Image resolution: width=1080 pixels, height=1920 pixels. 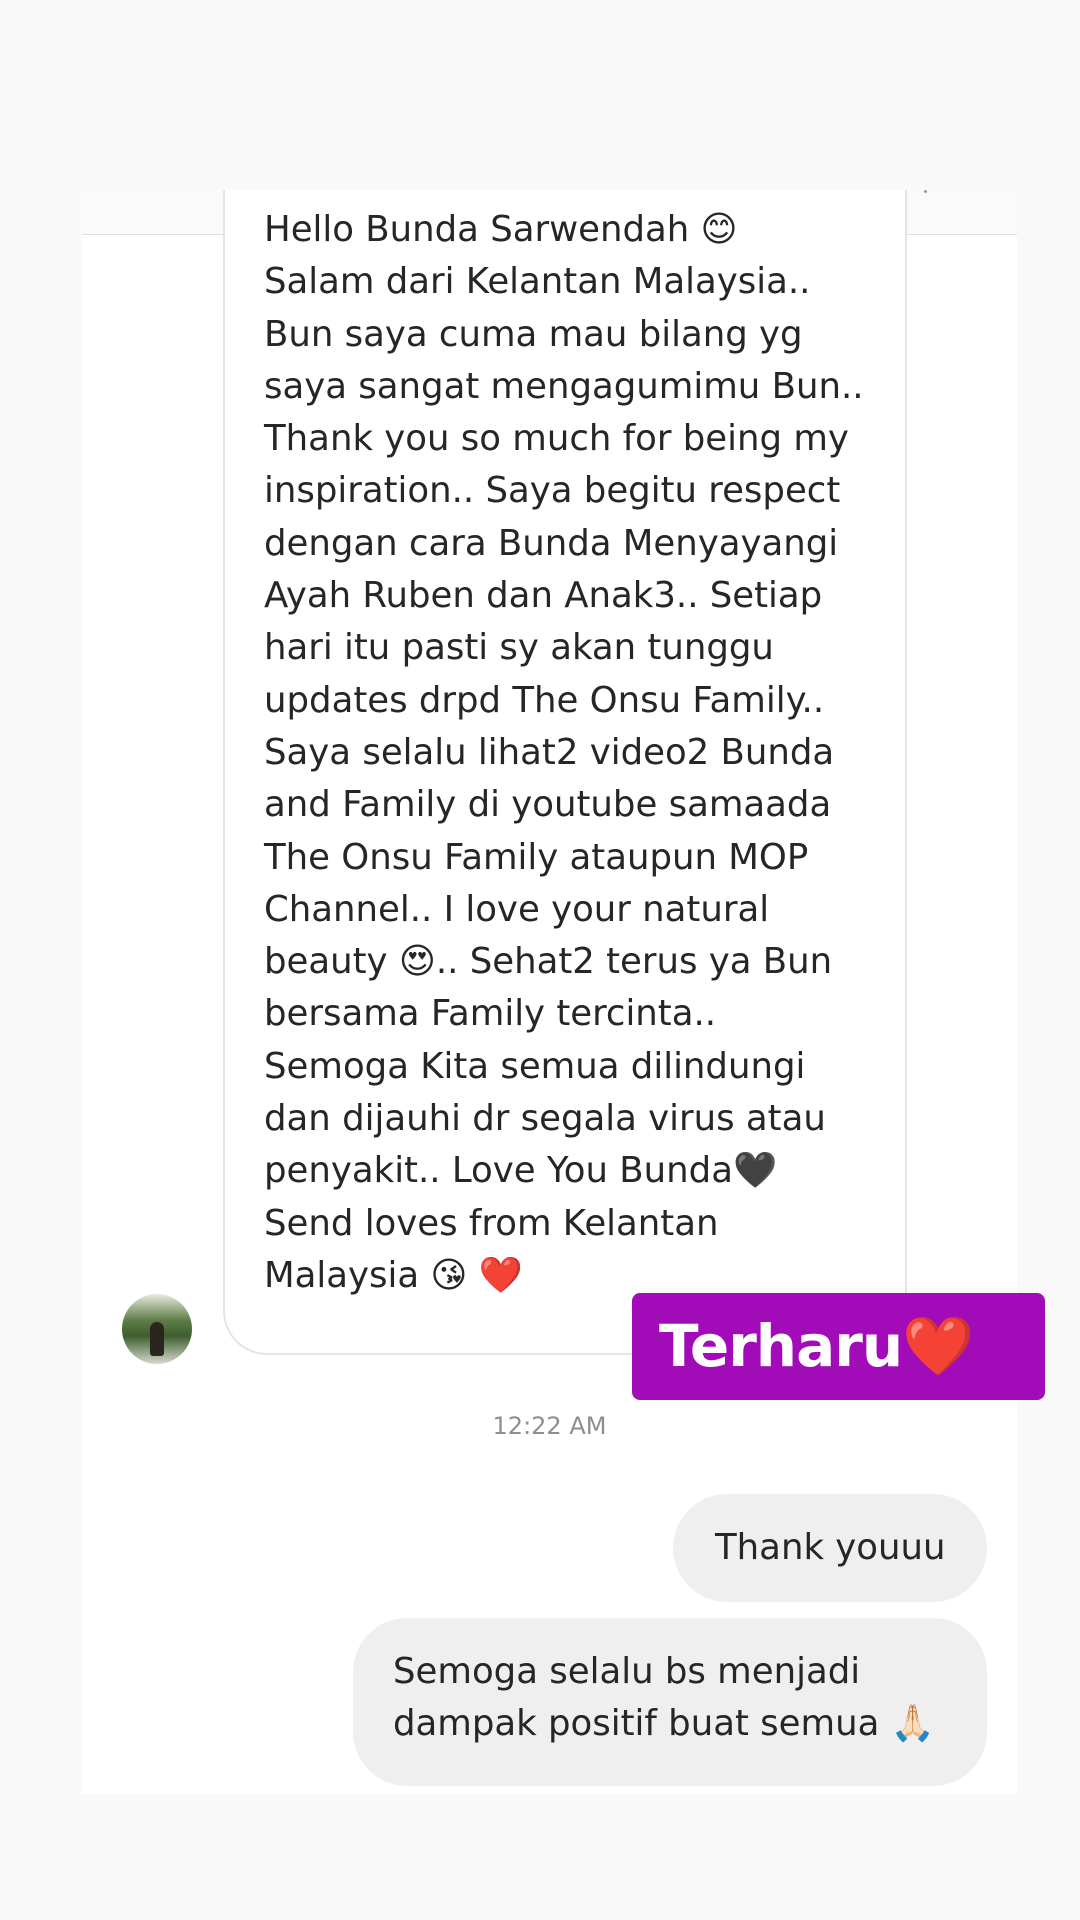 I want to click on avatar-photo-figure, so click(x=157, y=1339).